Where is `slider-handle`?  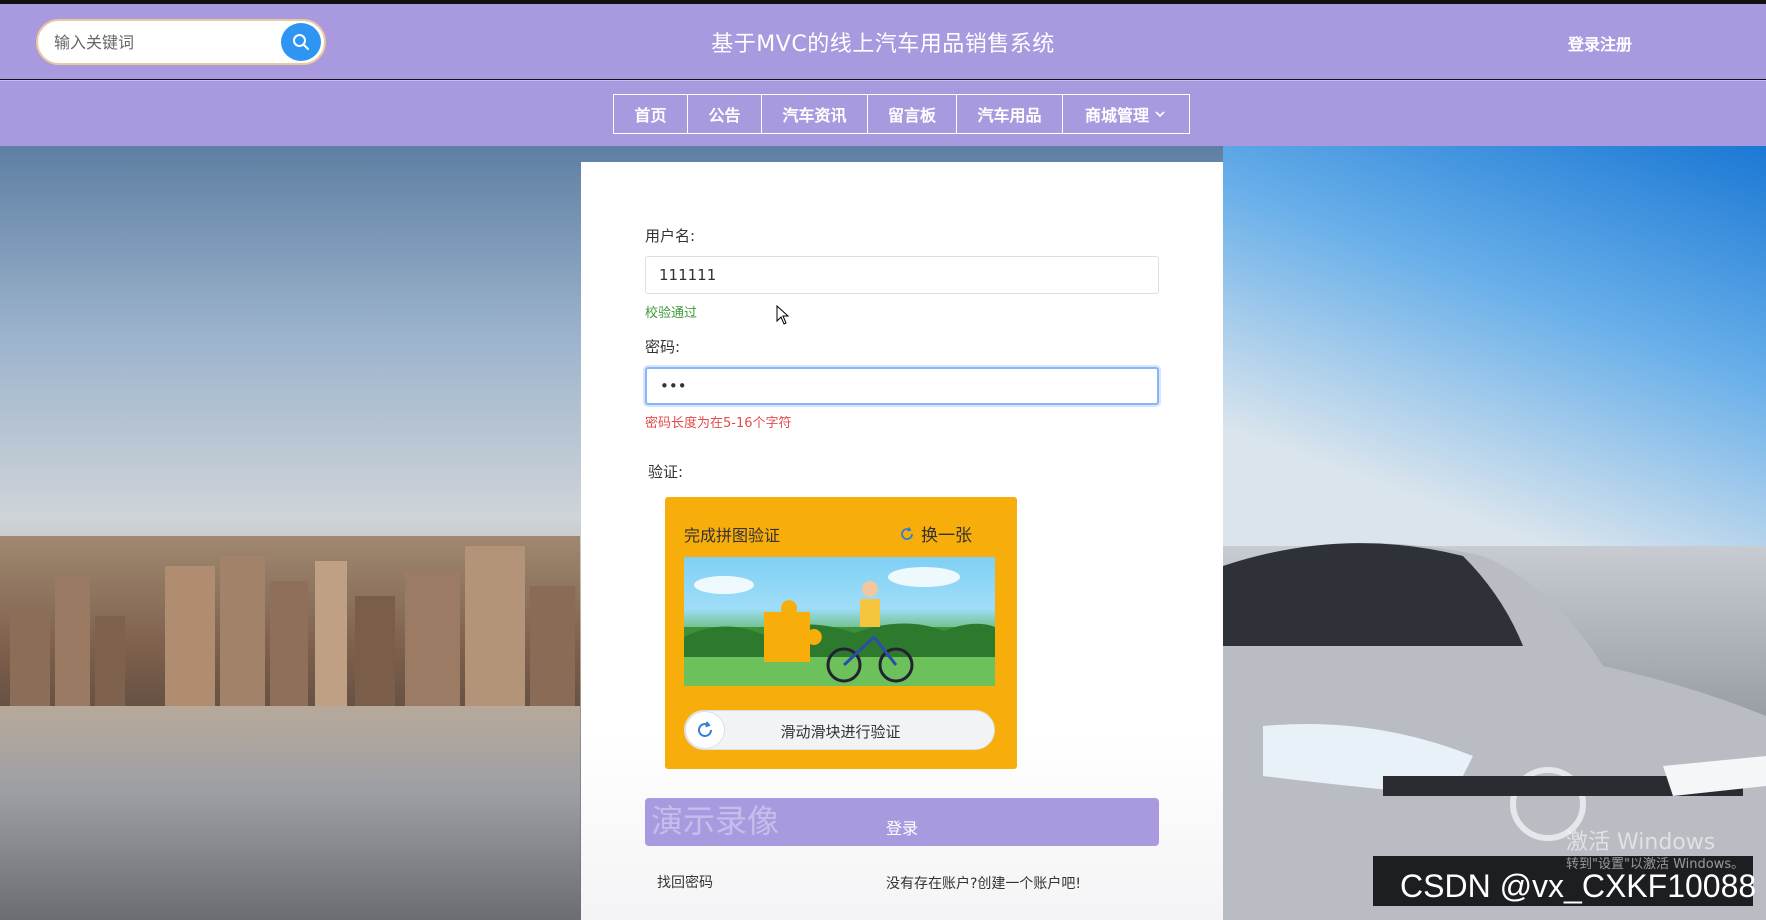 slider-handle is located at coordinates (705, 730).